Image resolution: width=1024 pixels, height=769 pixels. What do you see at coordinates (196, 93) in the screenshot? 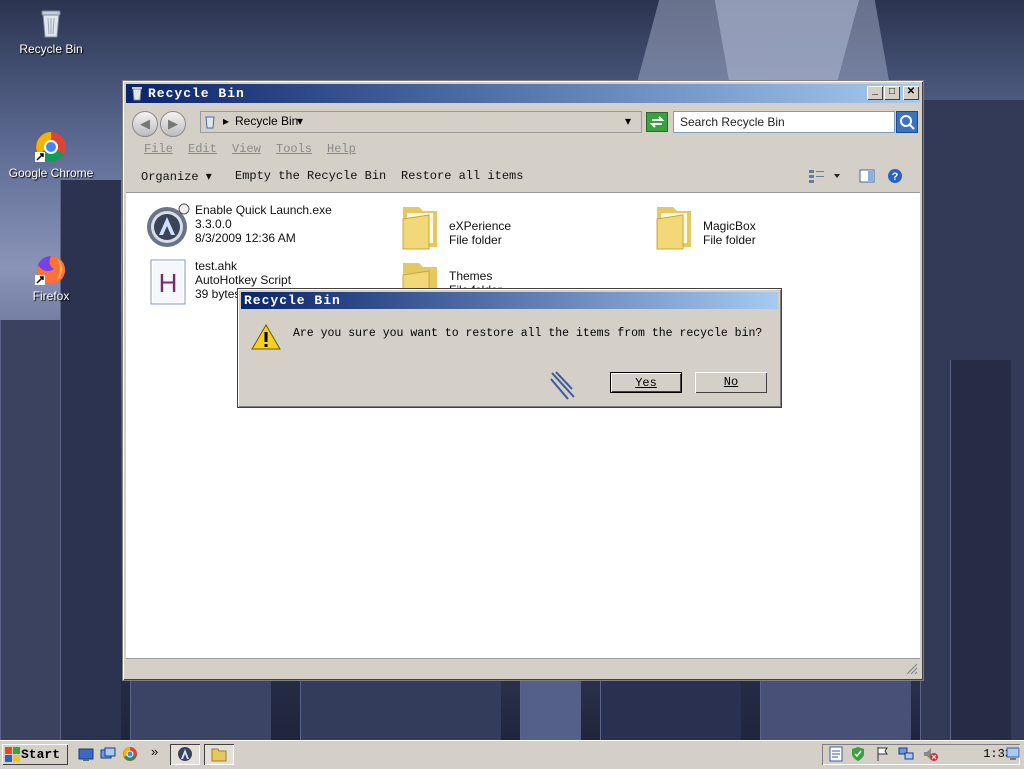
I see `window-title: Recycle Bin` at bounding box center [196, 93].